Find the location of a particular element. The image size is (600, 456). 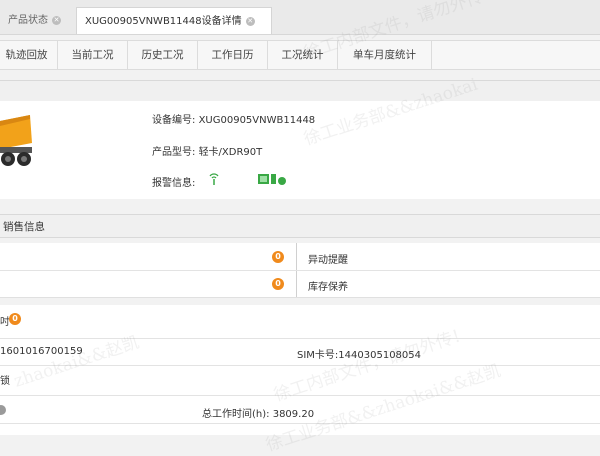

nav-status-statistics: 工况统计 is located at coordinates (303, 55).